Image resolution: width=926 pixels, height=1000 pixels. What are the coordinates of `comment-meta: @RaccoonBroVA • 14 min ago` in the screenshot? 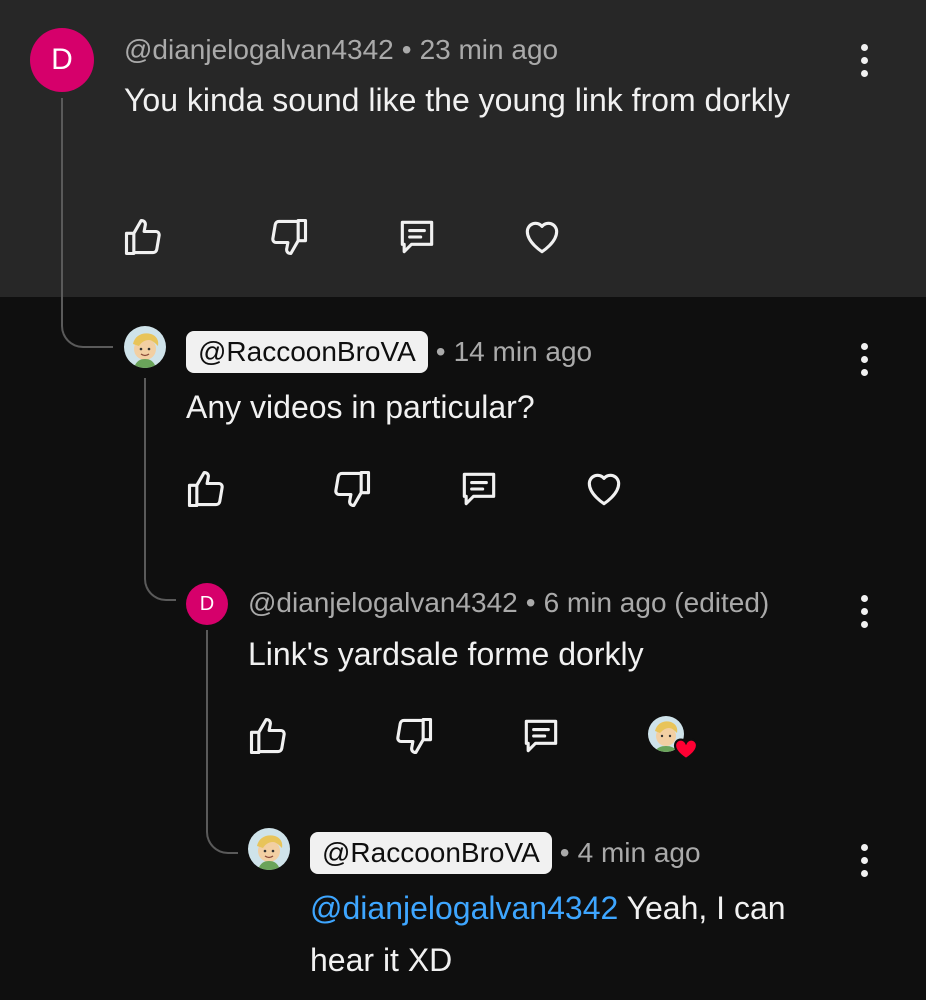 It's located at (389, 352).